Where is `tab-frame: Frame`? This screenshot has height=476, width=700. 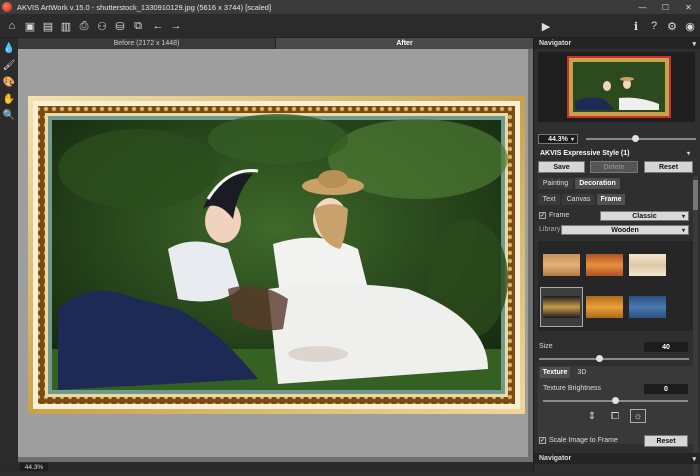
tab-frame: Frame is located at coordinates (611, 199).